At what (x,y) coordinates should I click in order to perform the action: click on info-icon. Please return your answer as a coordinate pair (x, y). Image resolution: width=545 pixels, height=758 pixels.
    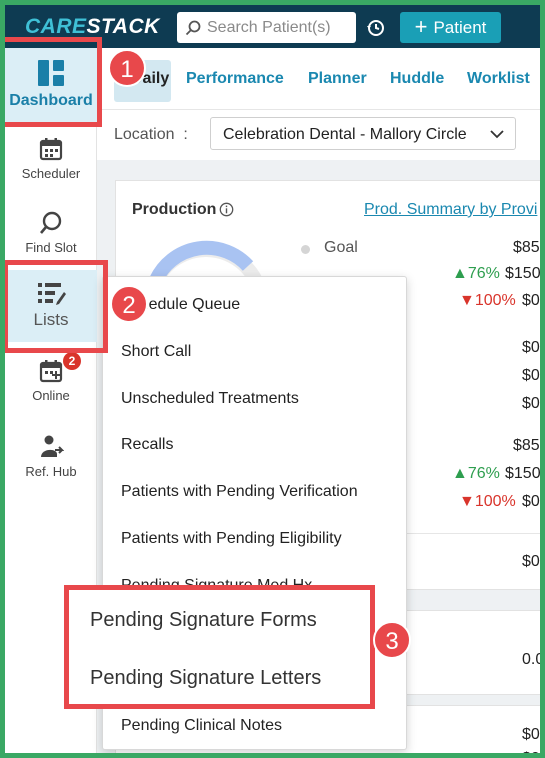
    Looking at the image, I should click on (226, 209).